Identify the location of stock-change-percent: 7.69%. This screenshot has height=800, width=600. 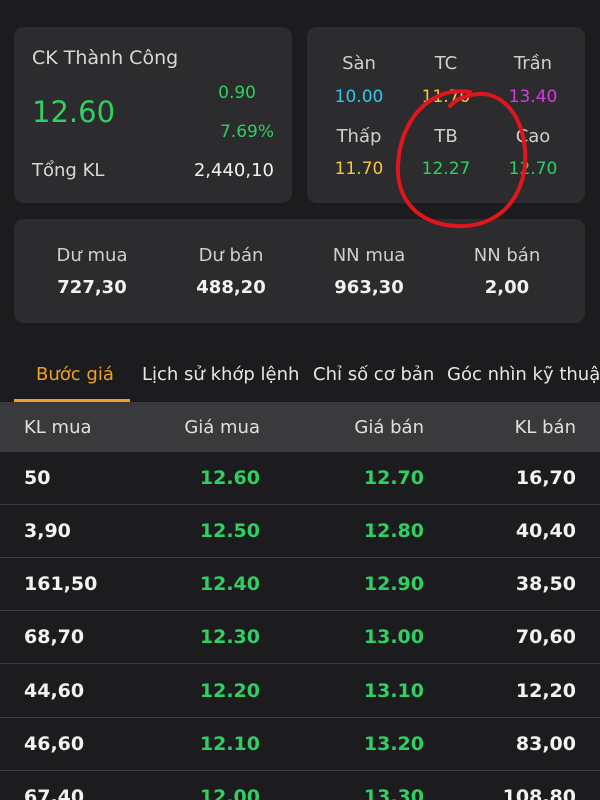
(246, 132).